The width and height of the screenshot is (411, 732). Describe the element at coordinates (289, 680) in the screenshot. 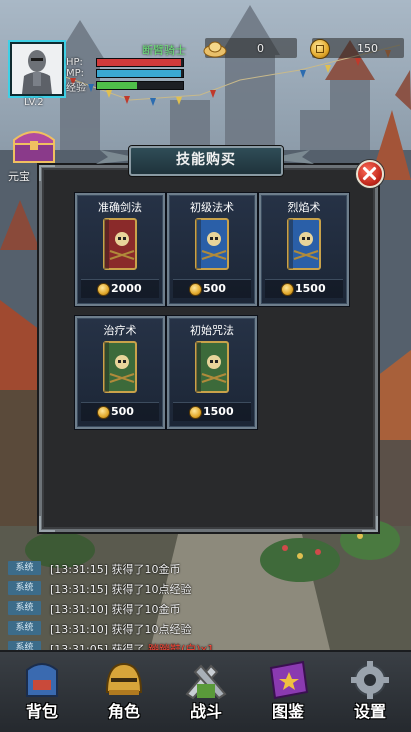

I see `book-icon` at that location.